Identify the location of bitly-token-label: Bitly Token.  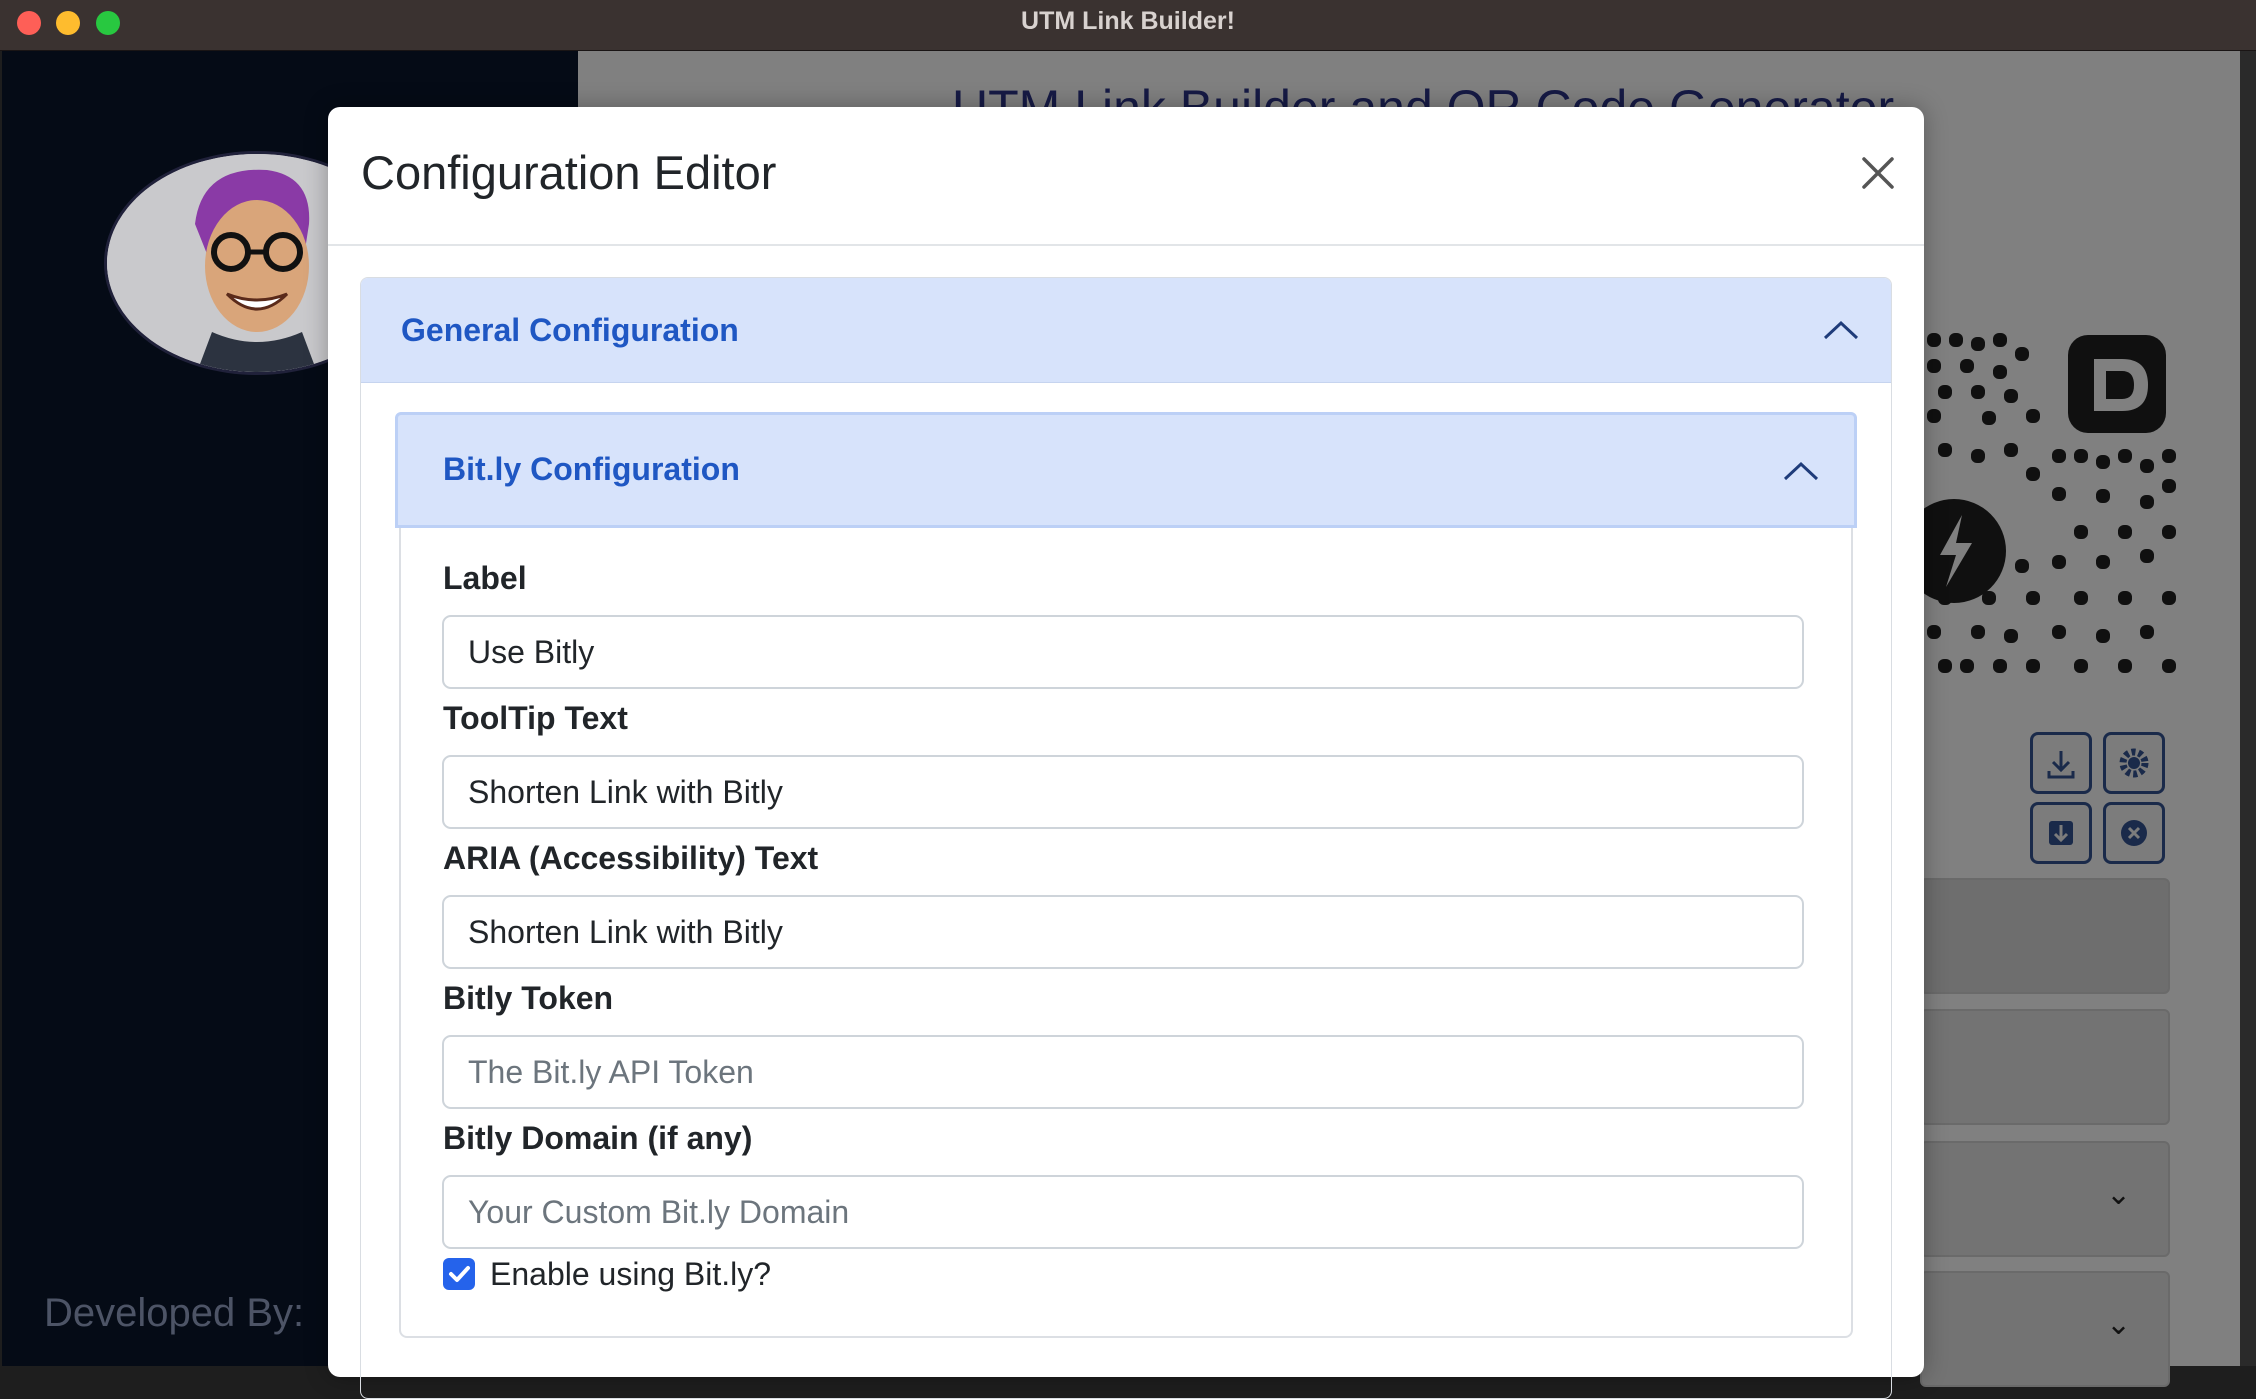
(528, 998).